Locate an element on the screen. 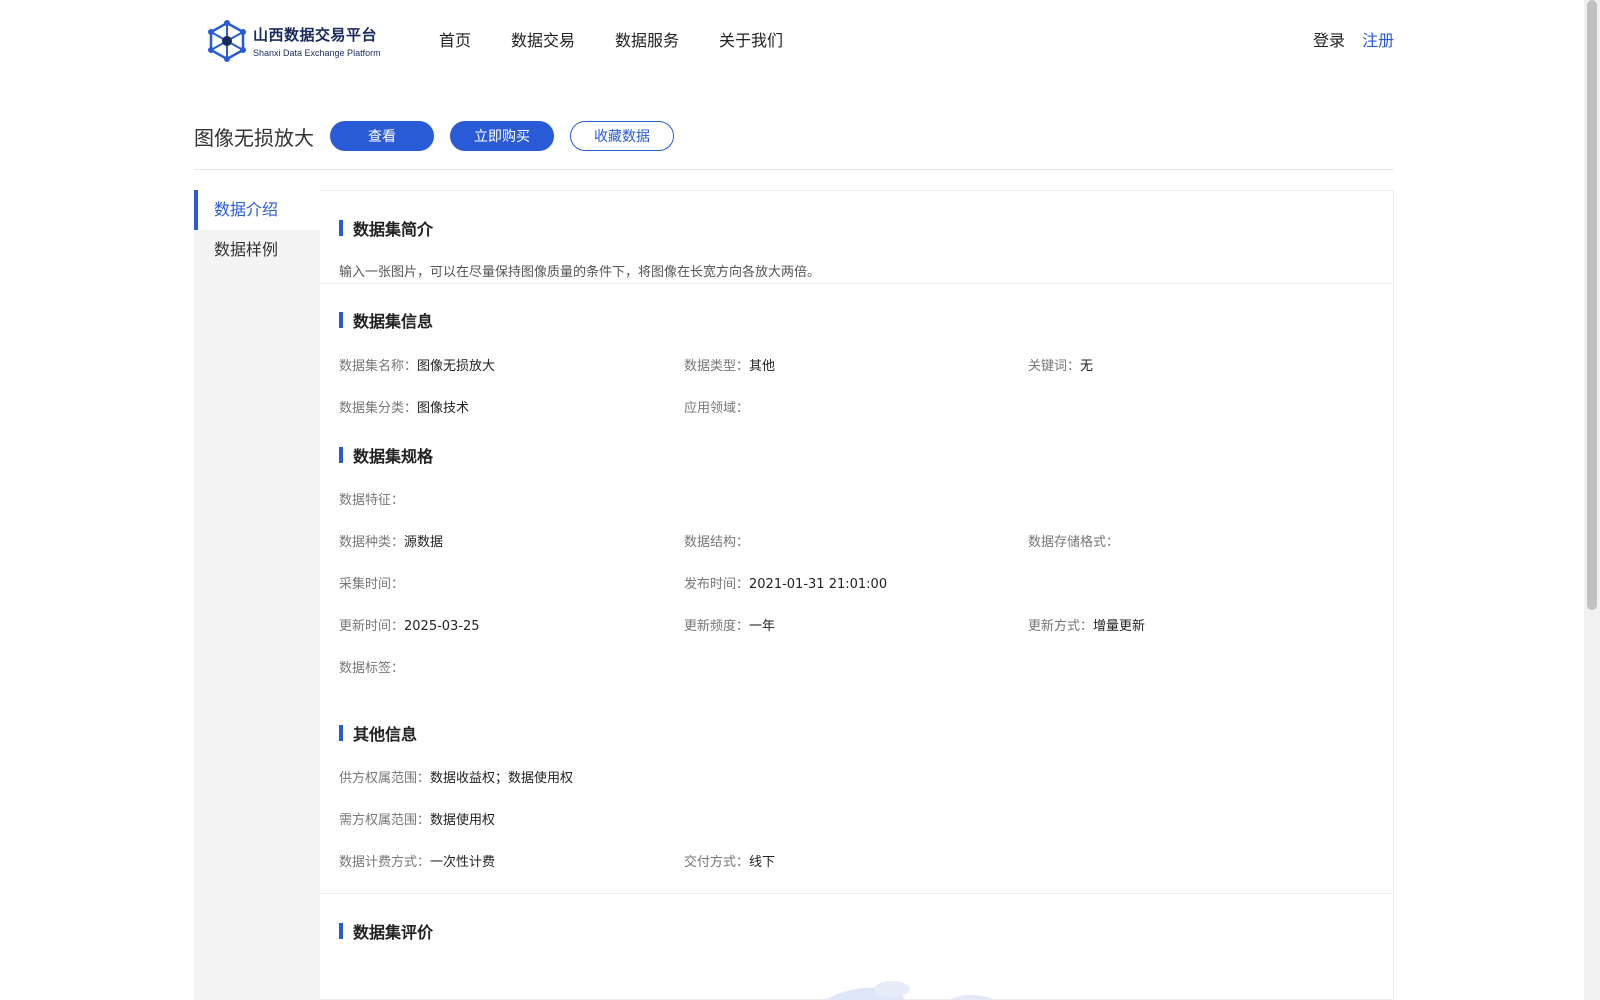 The image size is (1600, 1000). field-data-structure: 数据结构： is located at coordinates (716, 540).